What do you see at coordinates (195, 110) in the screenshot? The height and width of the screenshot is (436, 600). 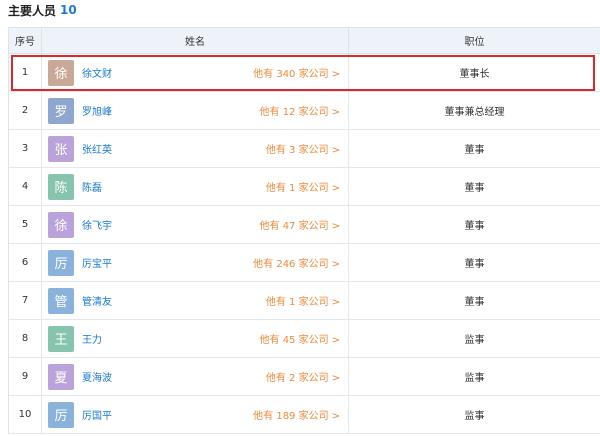 I see `row-name-cell: 罗 罗旭峰 他有 12 家公司 >` at bounding box center [195, 110].